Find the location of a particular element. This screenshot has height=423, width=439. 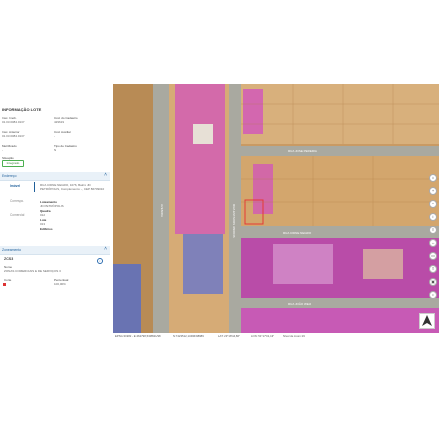

north-arrow-icon is located at coordinates (427, 321).